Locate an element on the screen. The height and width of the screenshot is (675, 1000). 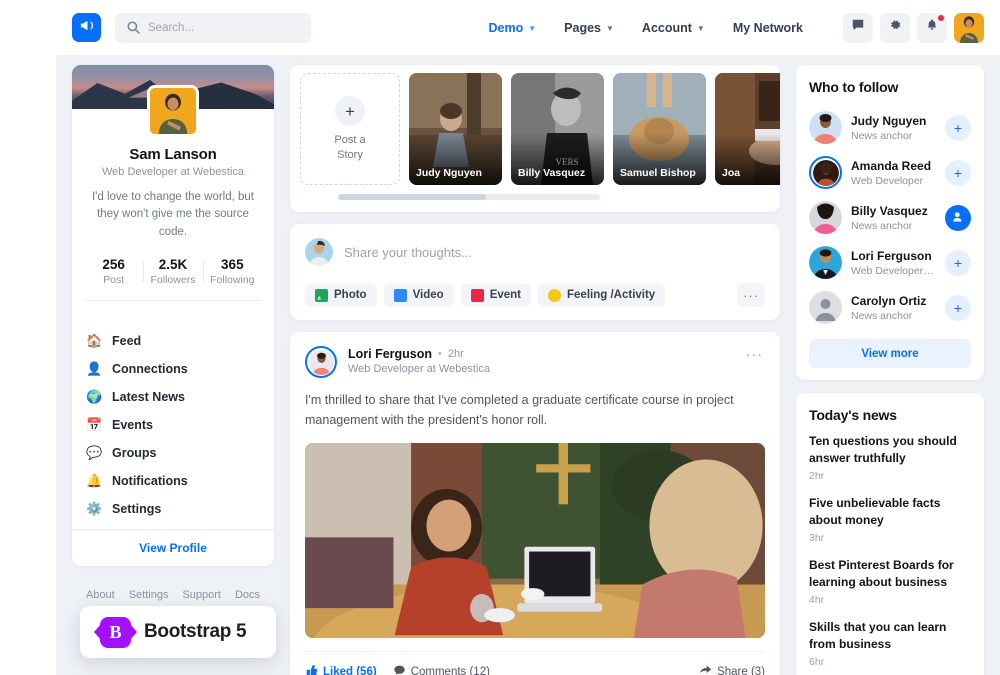
search-box is located at coordinates (213, 27).